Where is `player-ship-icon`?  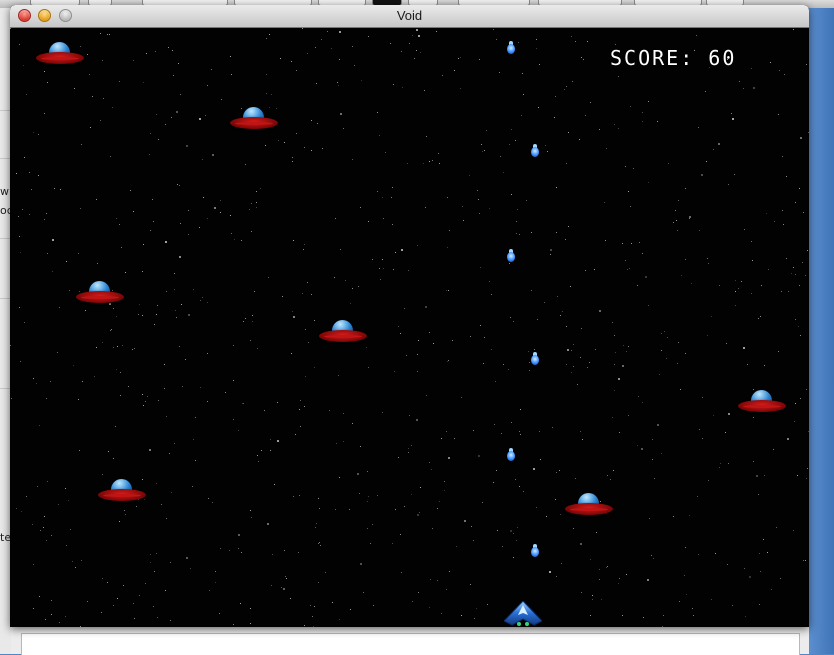 player-ship-icon is located at coordinates (523, 614).